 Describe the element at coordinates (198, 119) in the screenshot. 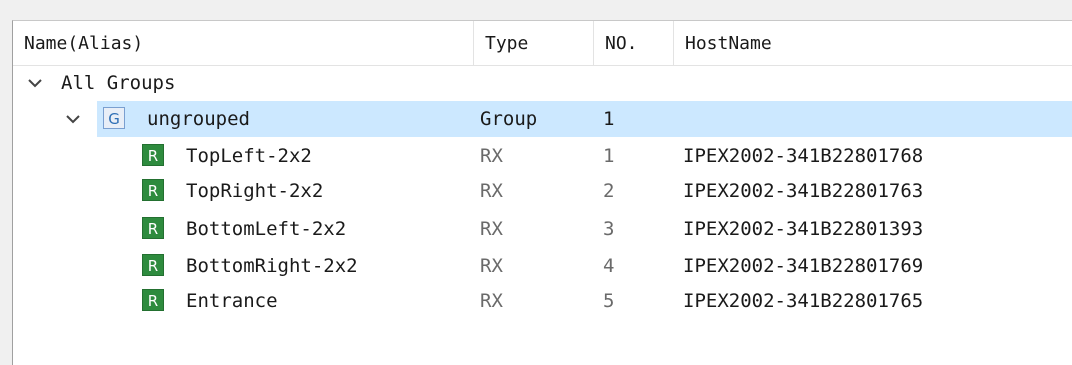

I see `group-name: ungrouped` at that location.